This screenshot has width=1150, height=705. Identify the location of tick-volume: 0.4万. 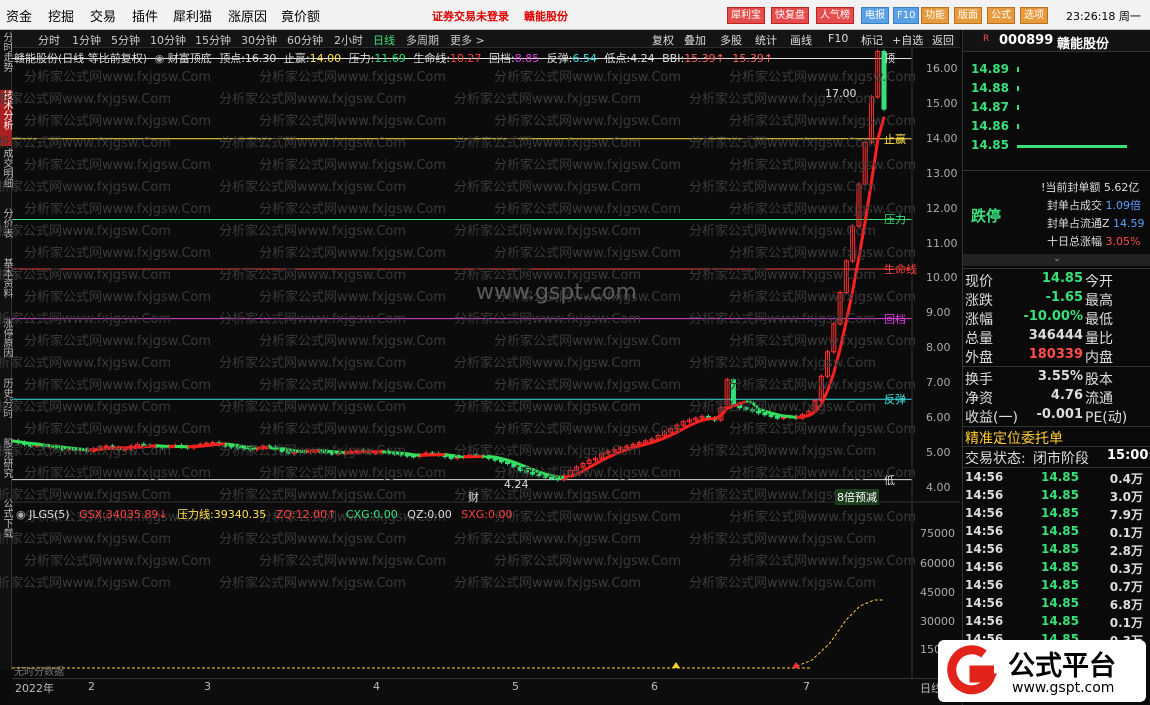
(1126, 479).